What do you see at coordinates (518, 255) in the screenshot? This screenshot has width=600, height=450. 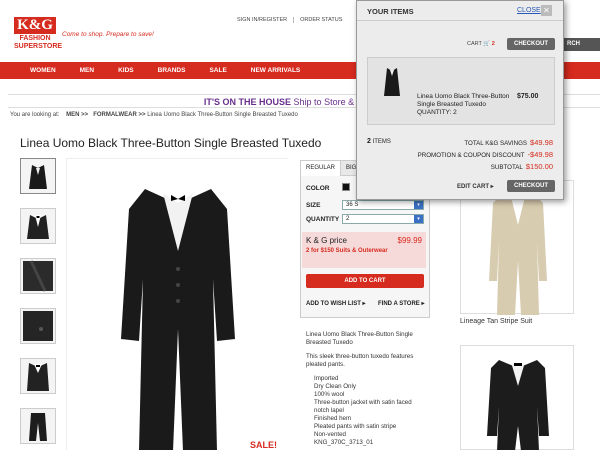 I see `tan-suit-image` at bounding box center [518, 255].